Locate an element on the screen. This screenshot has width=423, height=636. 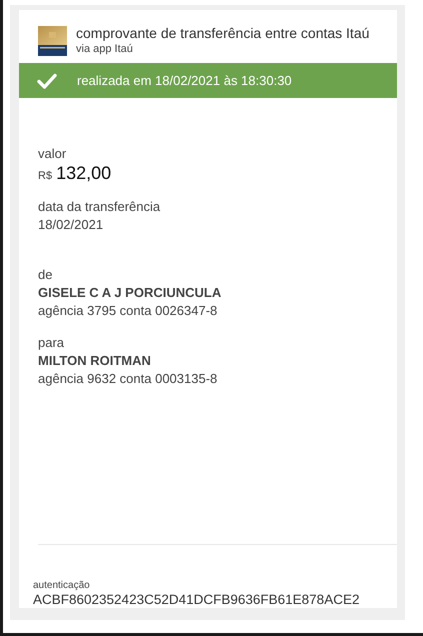
status-text: realizada em 18/02/2021 às 18:30:30 is located at coordinates (184, 80).